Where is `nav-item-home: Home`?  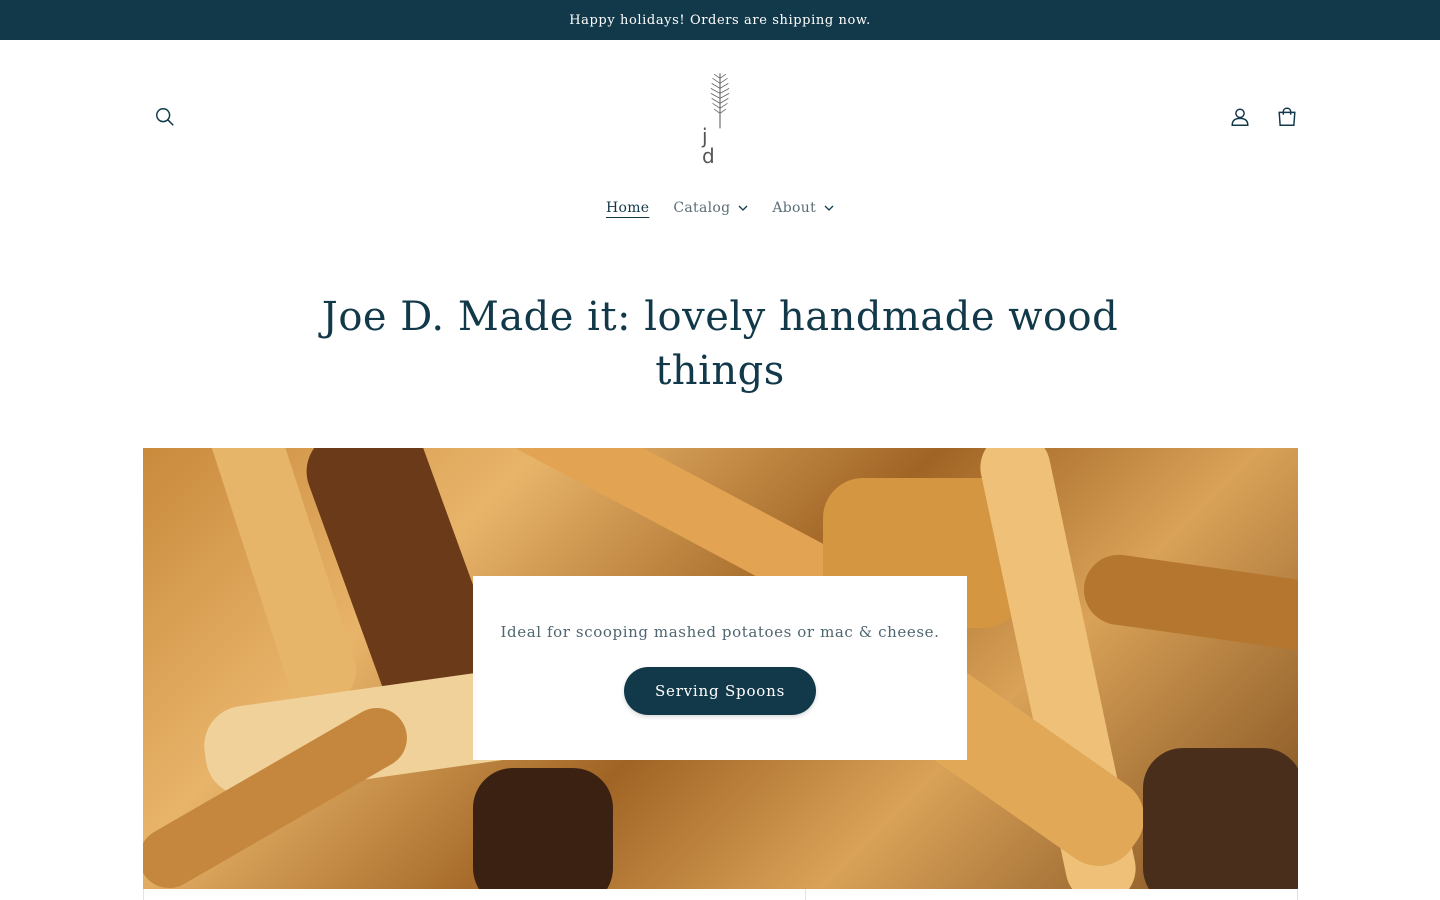 nav-item-home: Home is located at coordinates (627, 208).